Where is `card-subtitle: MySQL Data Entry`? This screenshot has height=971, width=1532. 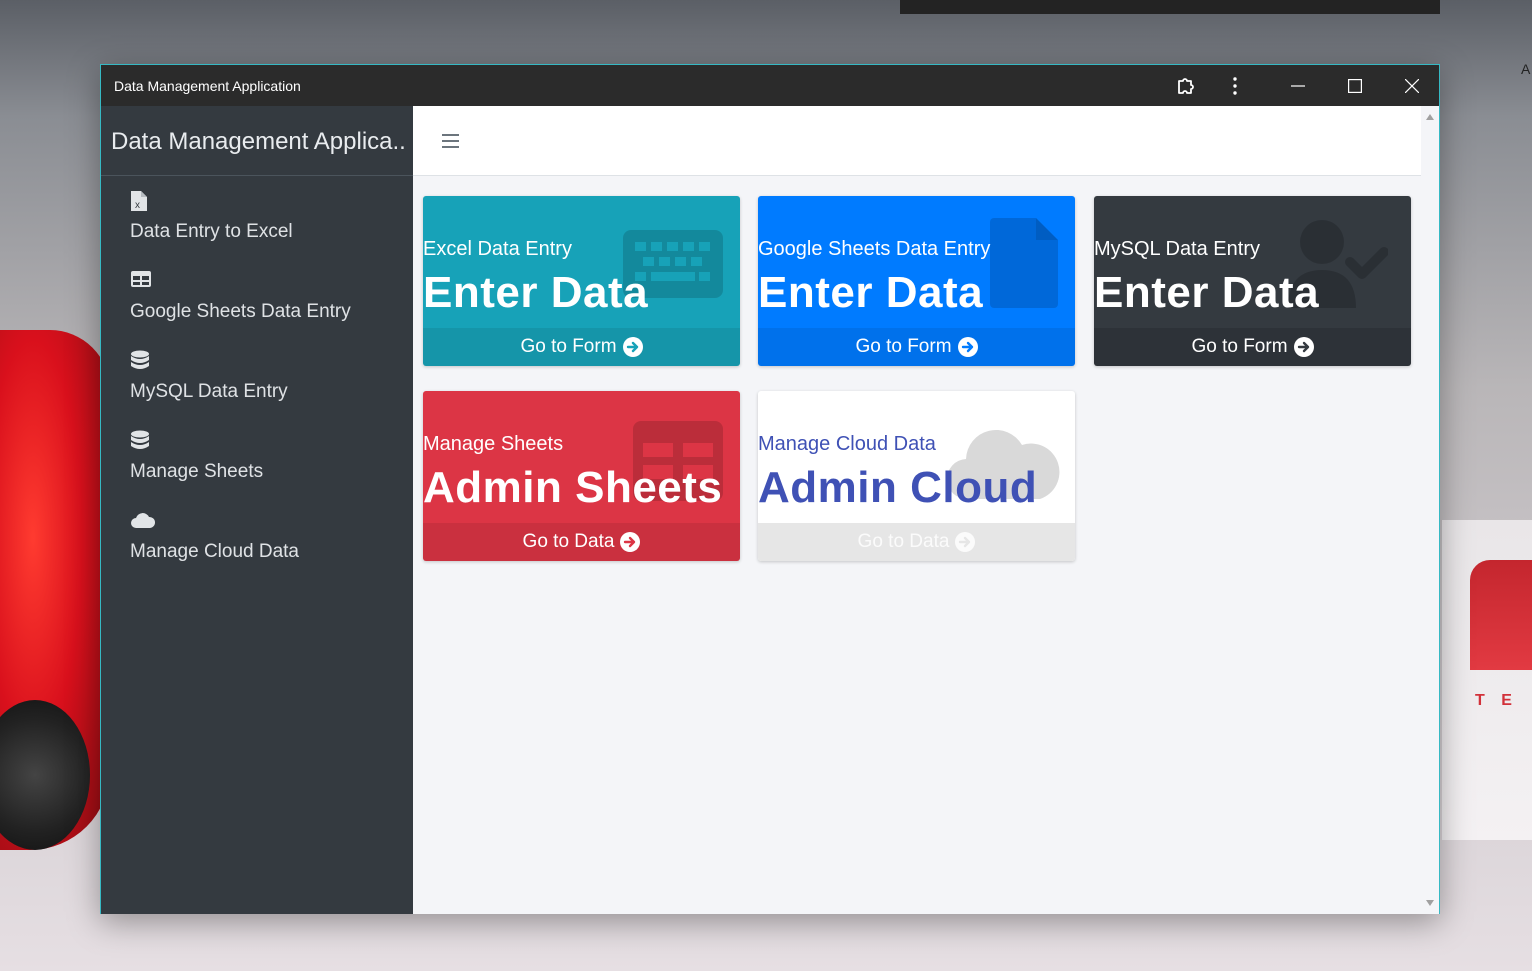 card-subtitle: MySQL Data Entry is located at coordinates (1177, 249).